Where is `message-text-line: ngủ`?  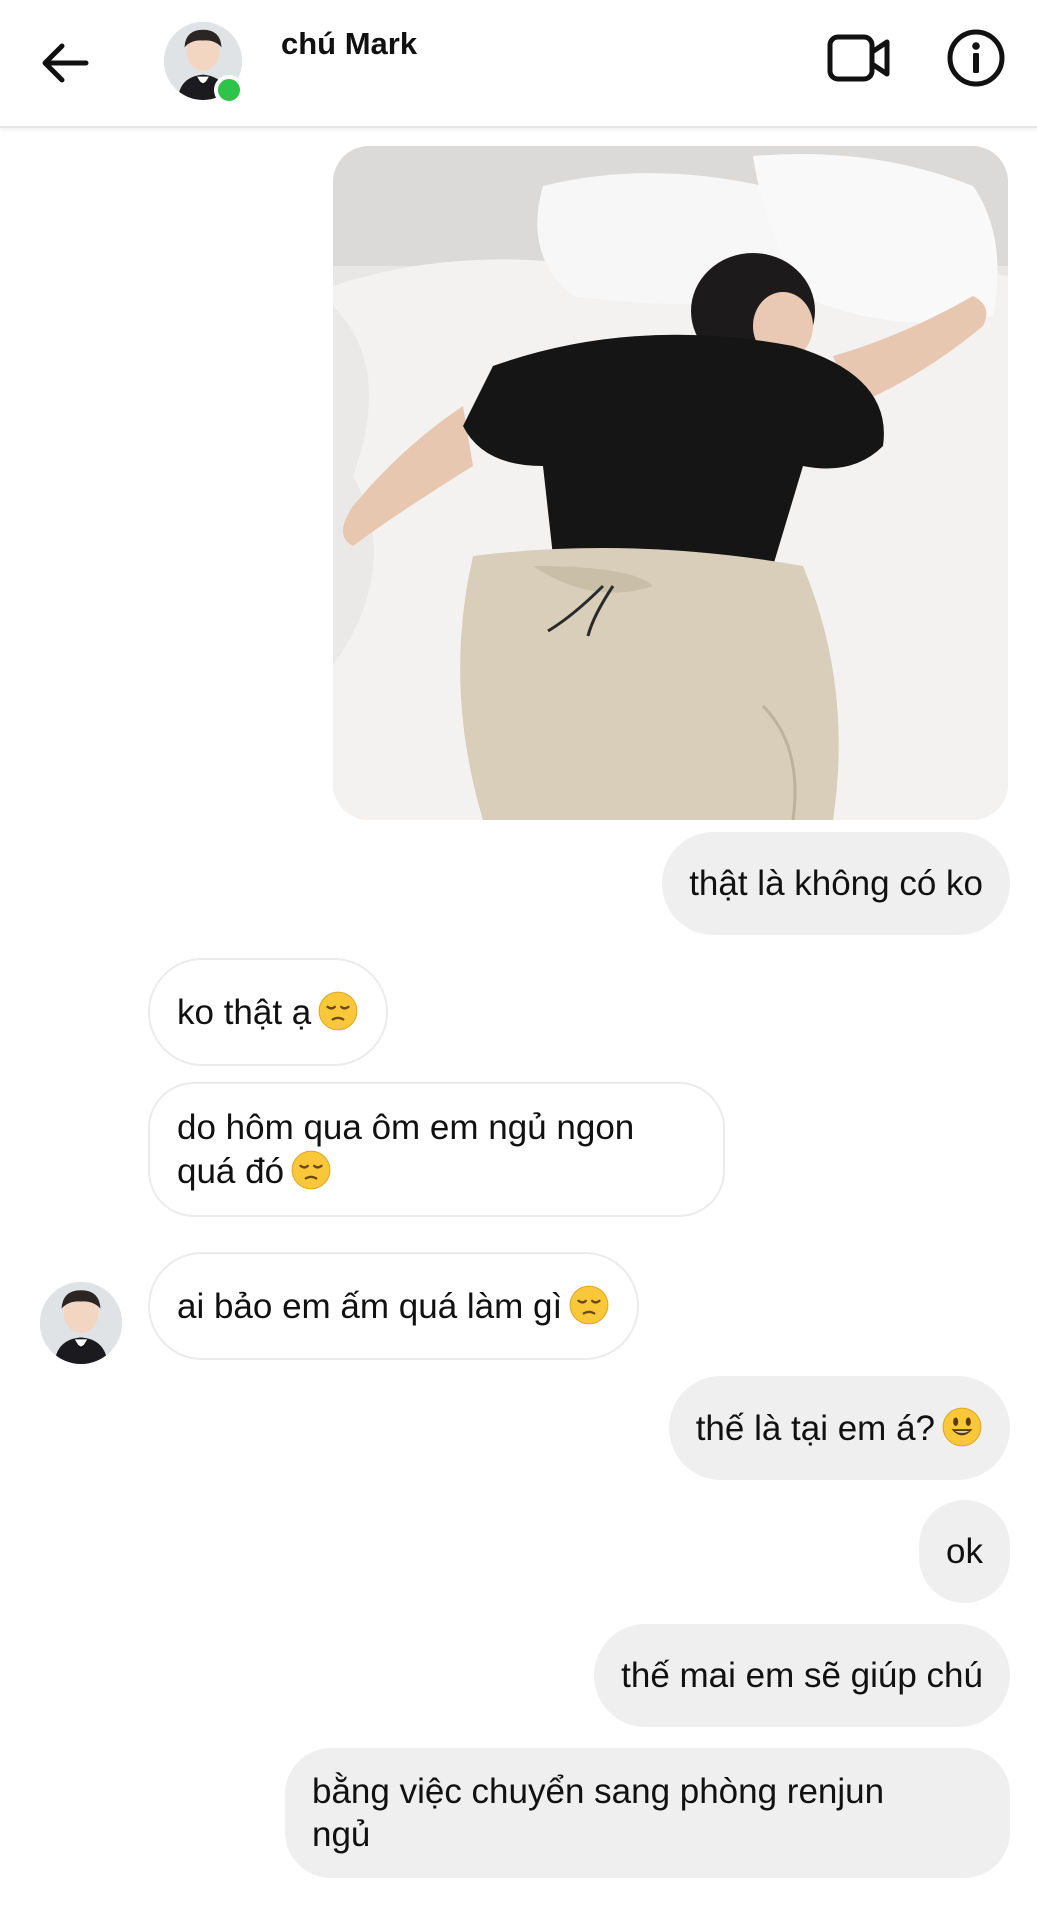 message-text-line: ngủ is located at coordinates (341, 1834).